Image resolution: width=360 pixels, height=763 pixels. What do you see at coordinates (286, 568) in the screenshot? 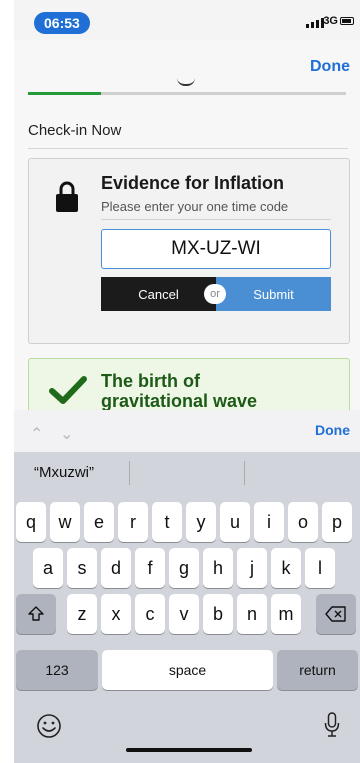
I see `key-k: k` at bounding box center [286, 568].